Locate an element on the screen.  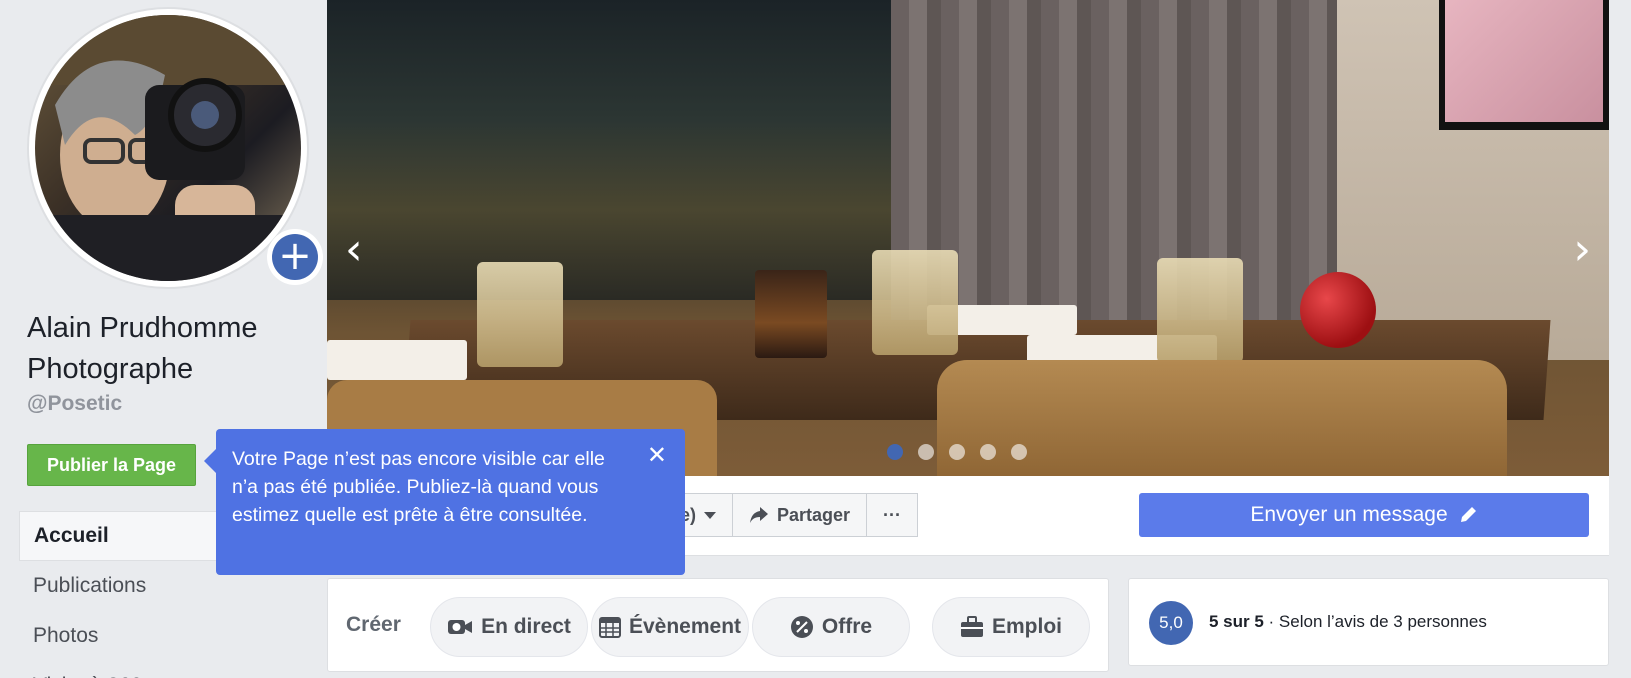
page-username: @Posetic is located at coordinates (74, 404).